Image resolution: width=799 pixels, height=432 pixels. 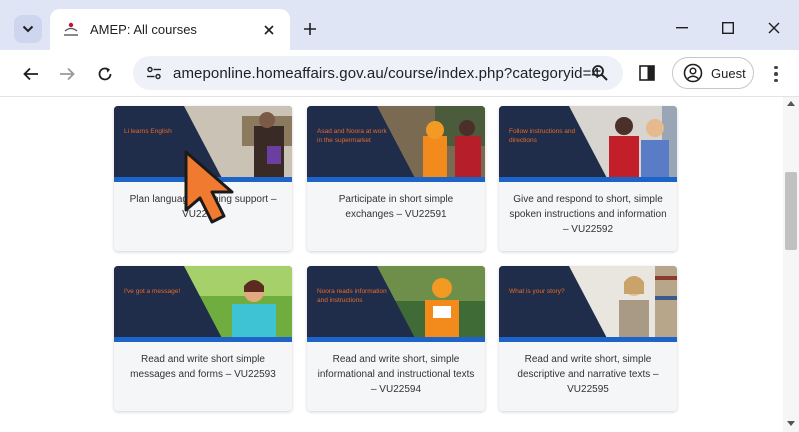 What do you see at coordinates (537, 291) in the screenshot?
I see `banner-text: What is your story?` at bounding box center [537, 291].